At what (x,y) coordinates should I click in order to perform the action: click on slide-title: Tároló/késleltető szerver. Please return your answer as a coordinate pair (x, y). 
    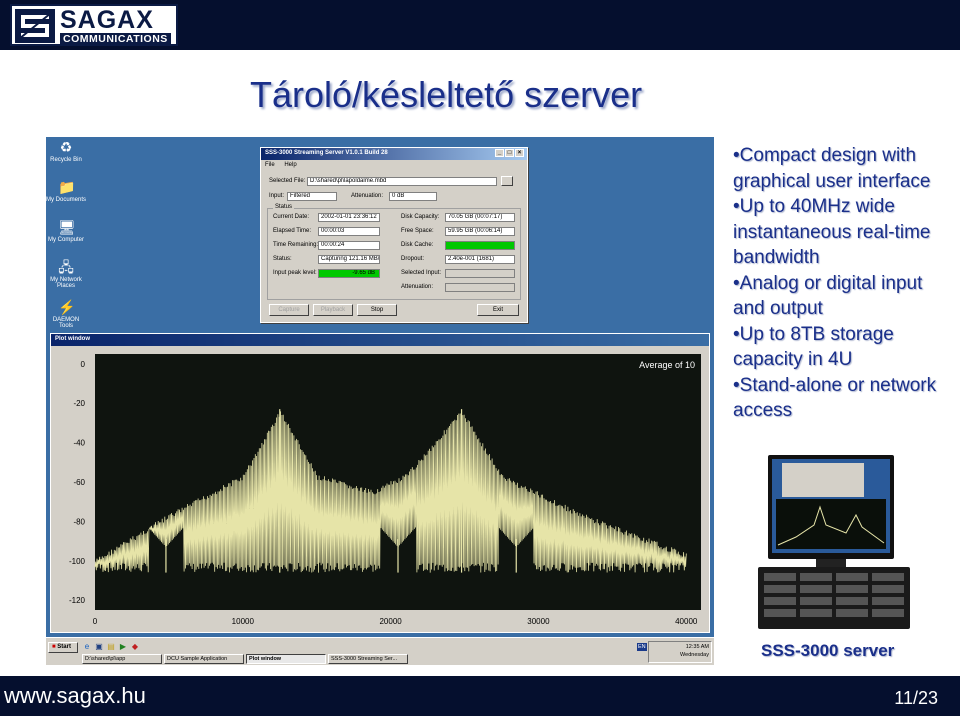
    Looking at the image, I should click on (446, 94).